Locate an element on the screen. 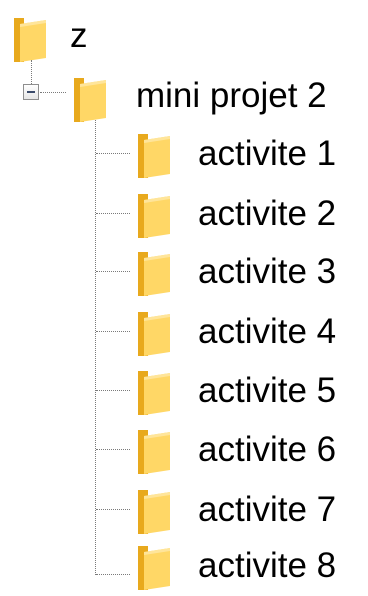 The image size is (368, 596). tree-node-child: activite 7 is located at coordinates (248, 512).